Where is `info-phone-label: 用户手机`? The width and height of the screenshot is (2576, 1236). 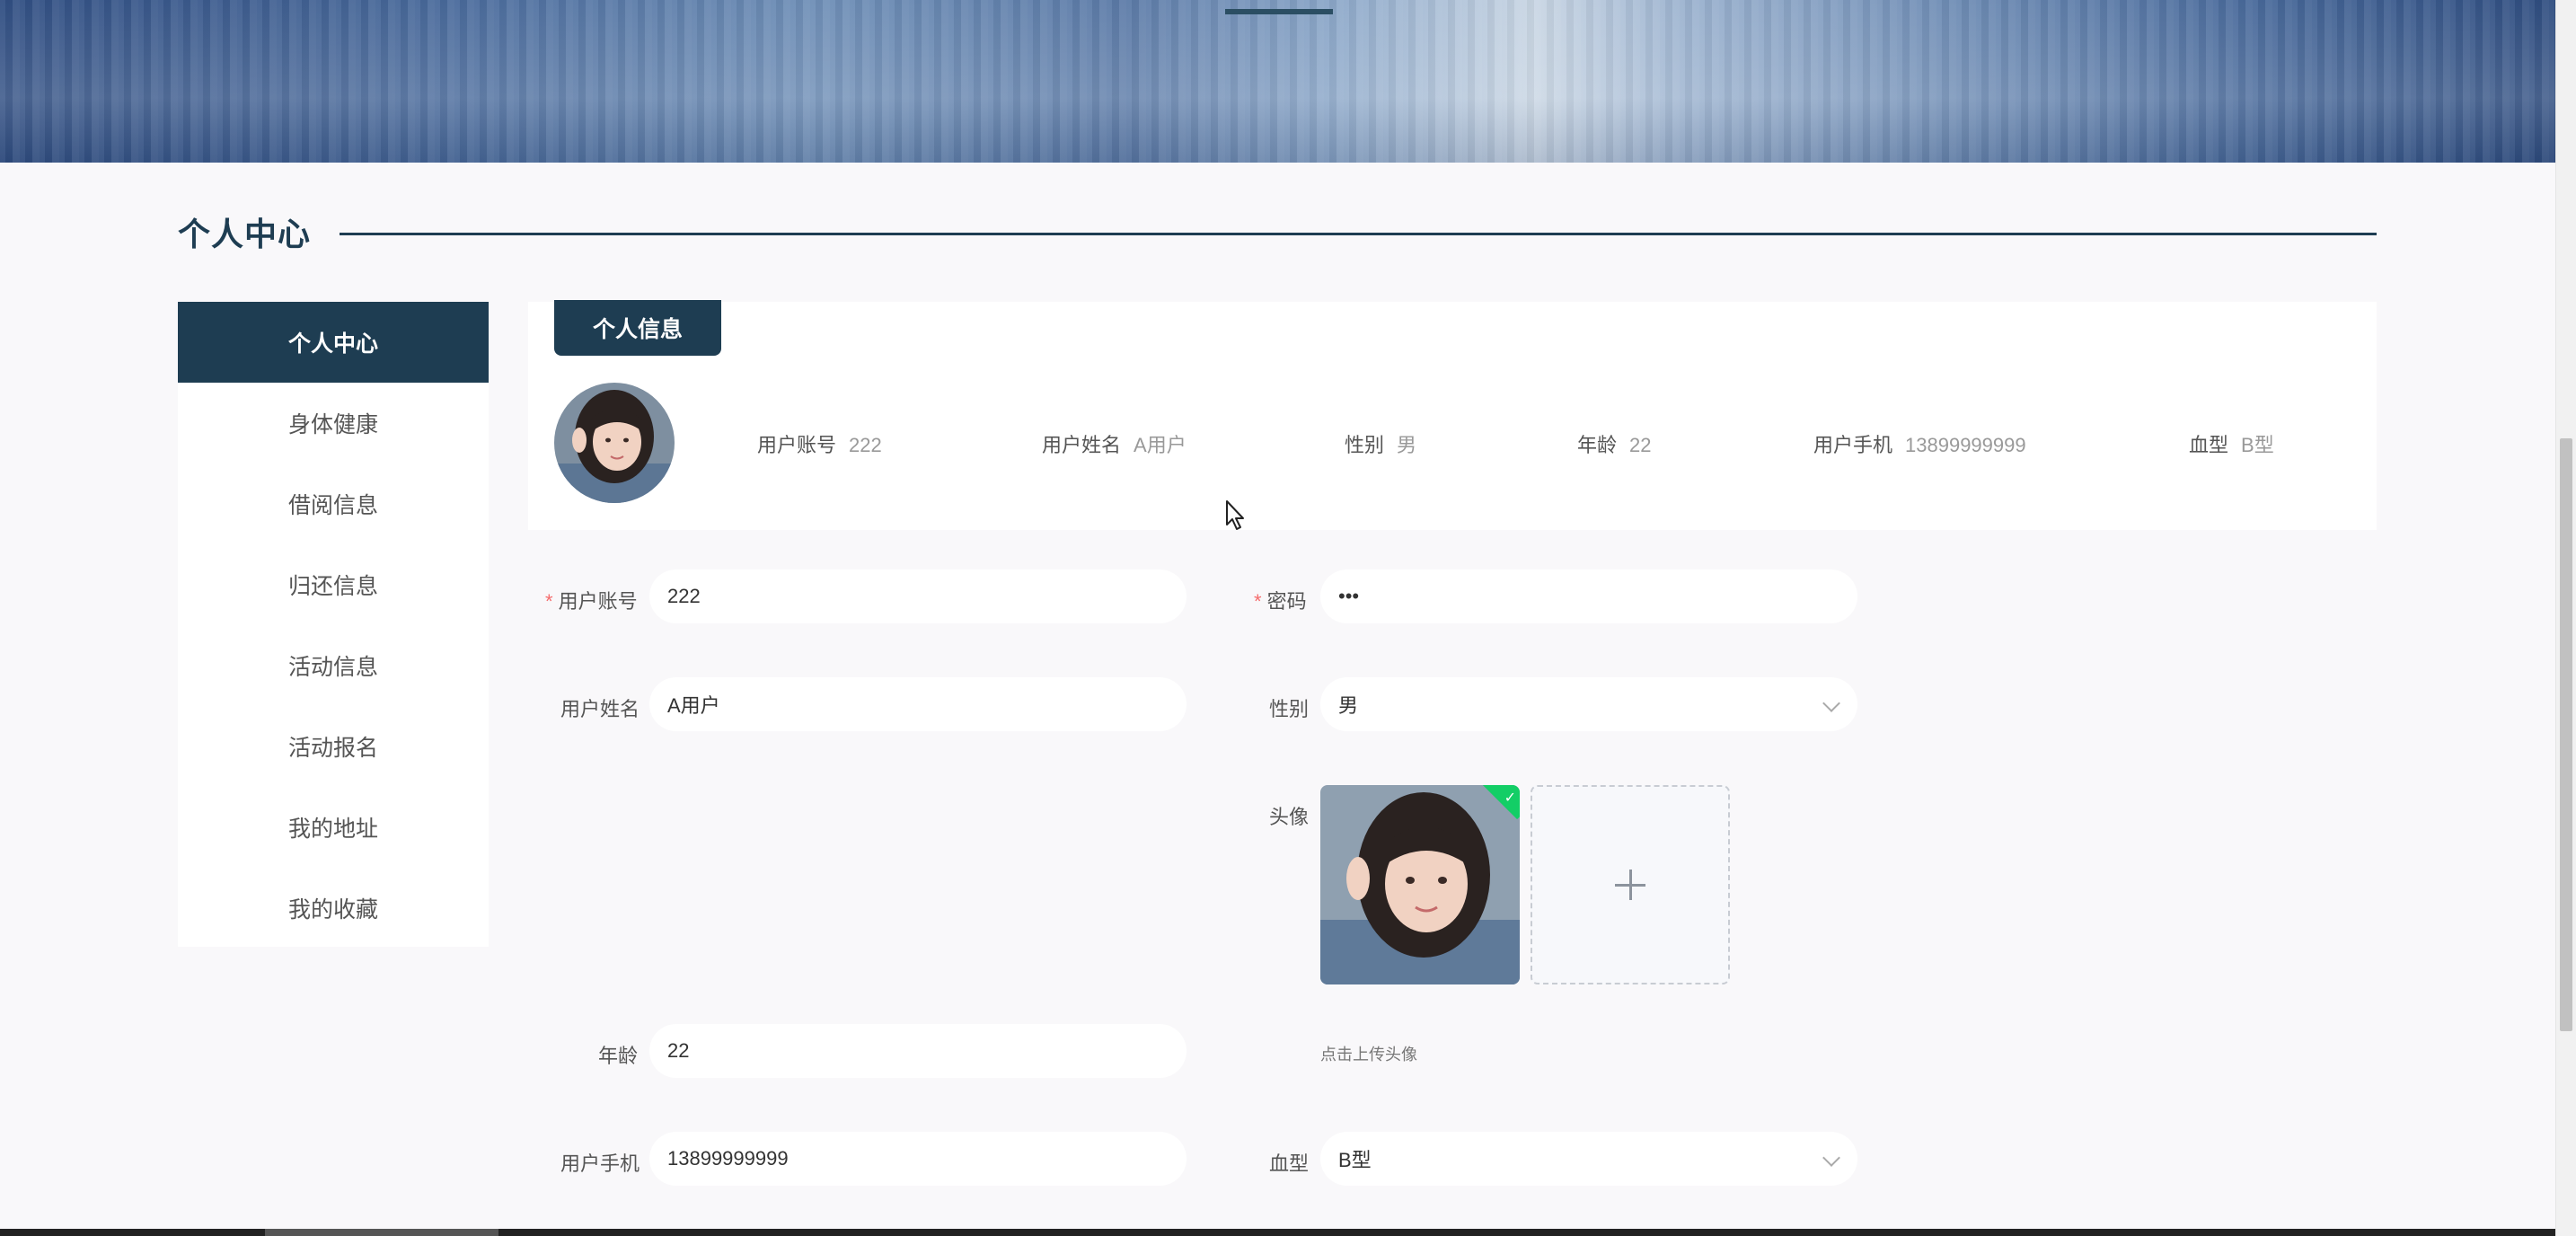 info-phone-label: 用户手机 is located at coordinates (1853, 445).